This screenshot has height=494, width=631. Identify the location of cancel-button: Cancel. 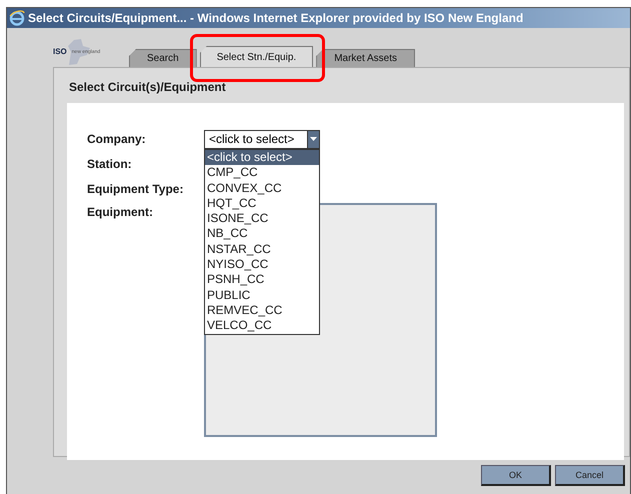
(590, 475).